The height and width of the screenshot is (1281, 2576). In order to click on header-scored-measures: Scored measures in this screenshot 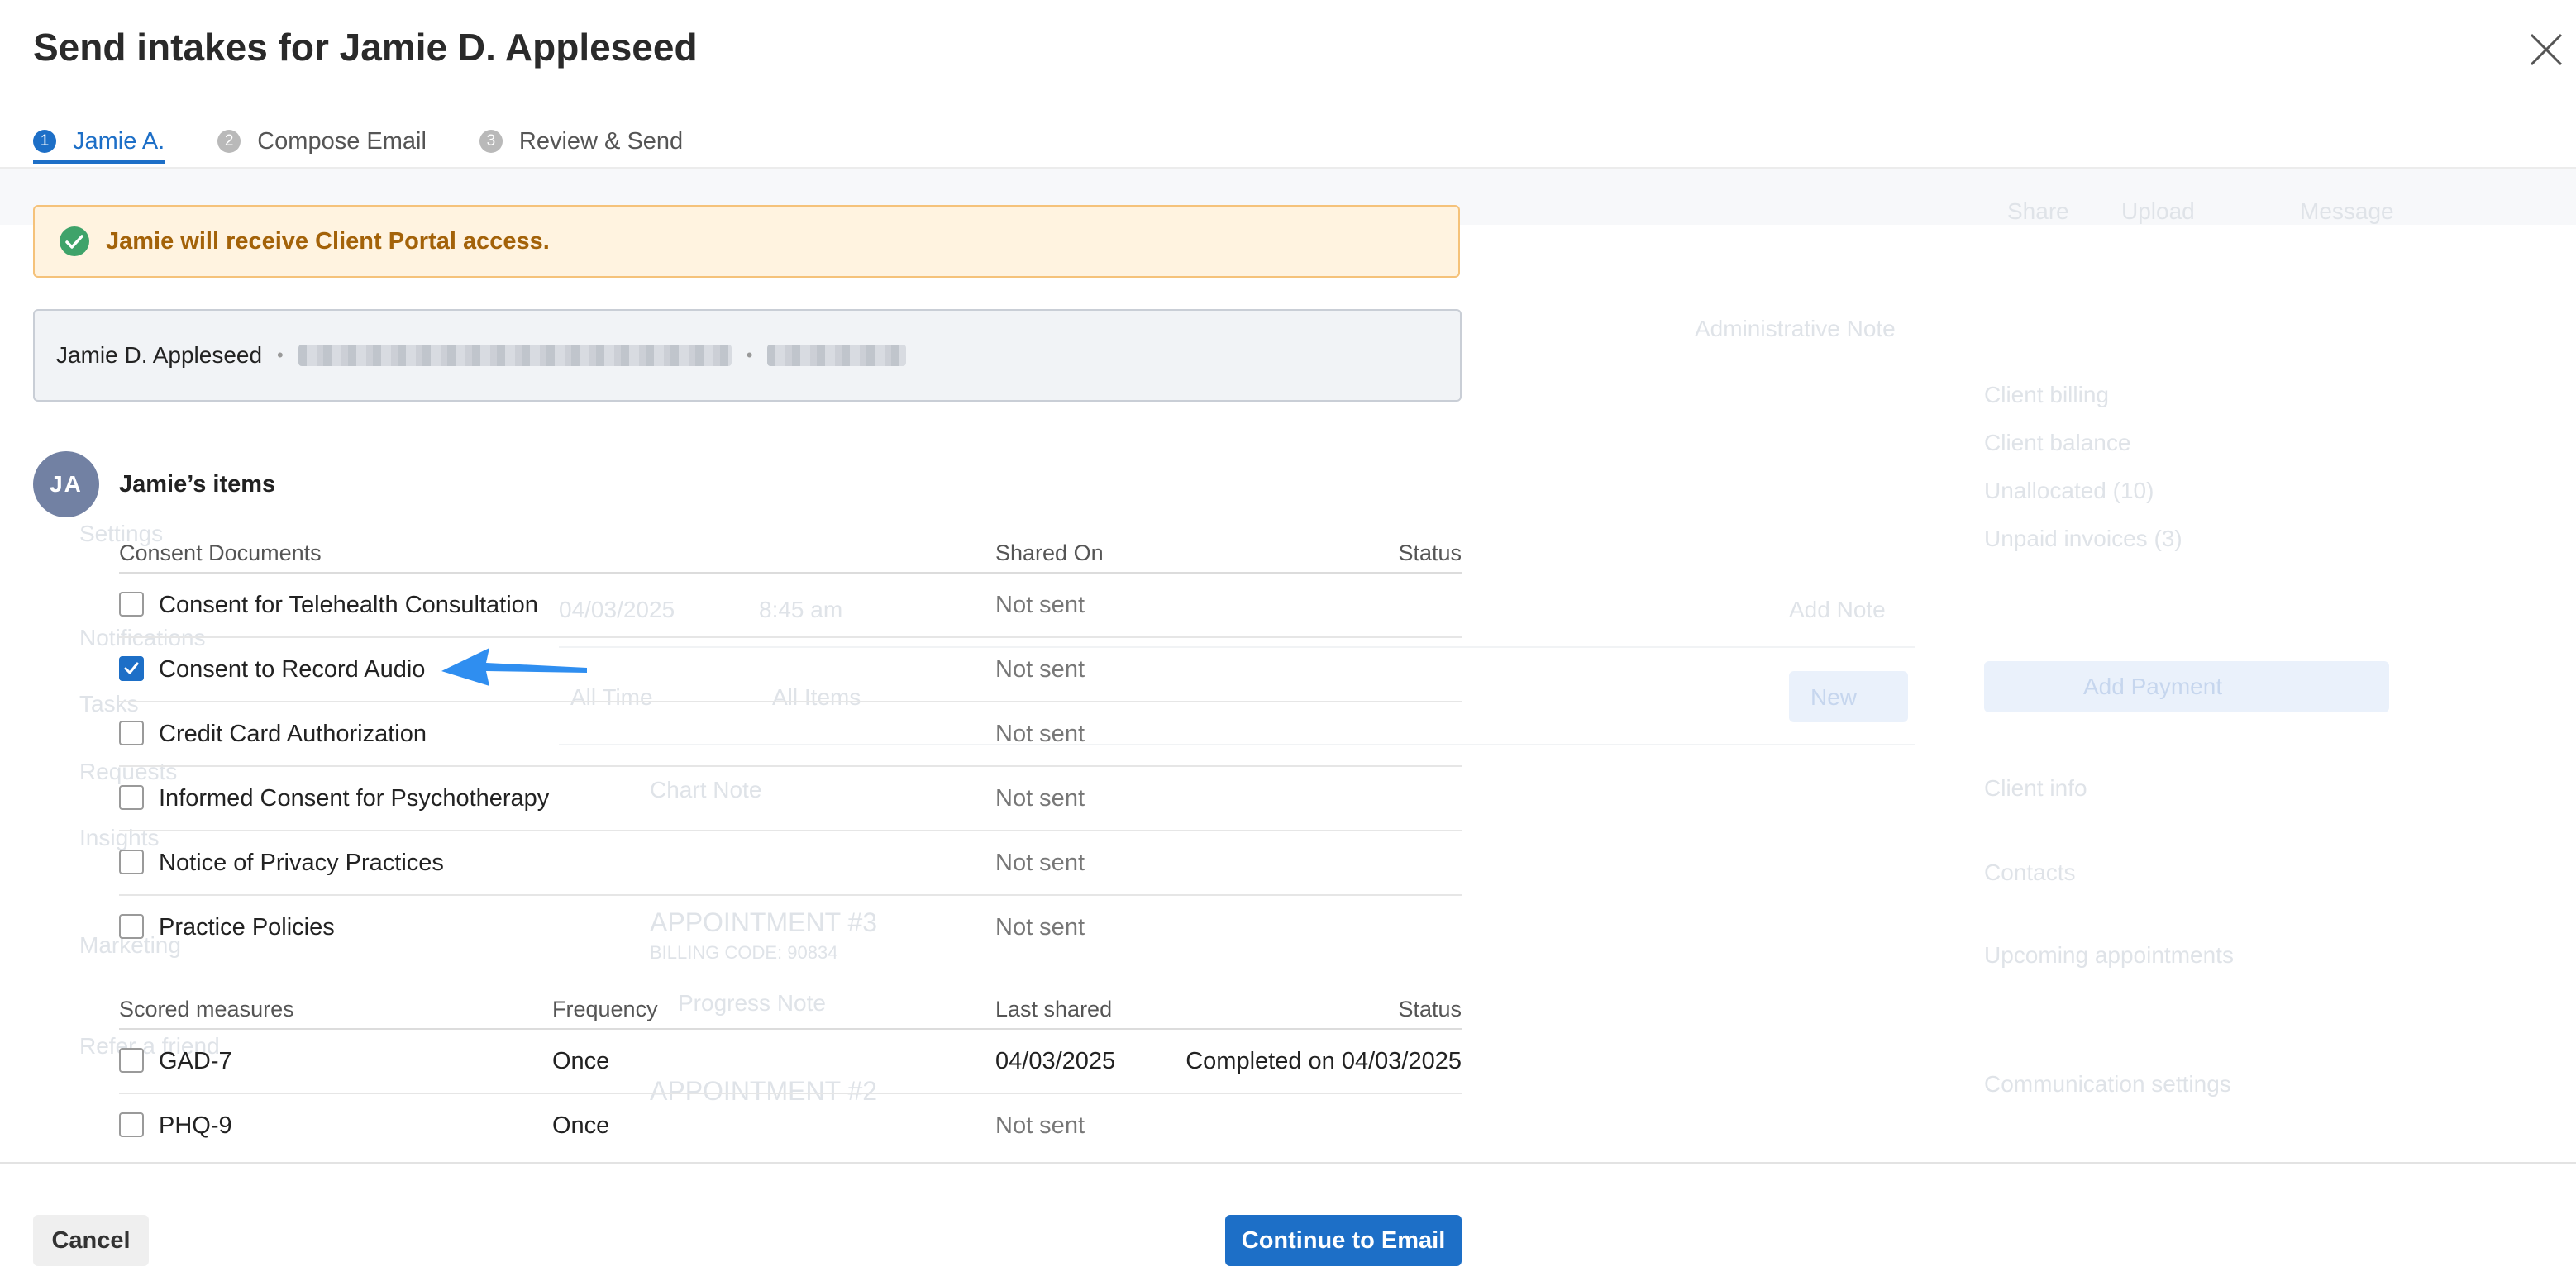, I will do `click(206, 1009)`.